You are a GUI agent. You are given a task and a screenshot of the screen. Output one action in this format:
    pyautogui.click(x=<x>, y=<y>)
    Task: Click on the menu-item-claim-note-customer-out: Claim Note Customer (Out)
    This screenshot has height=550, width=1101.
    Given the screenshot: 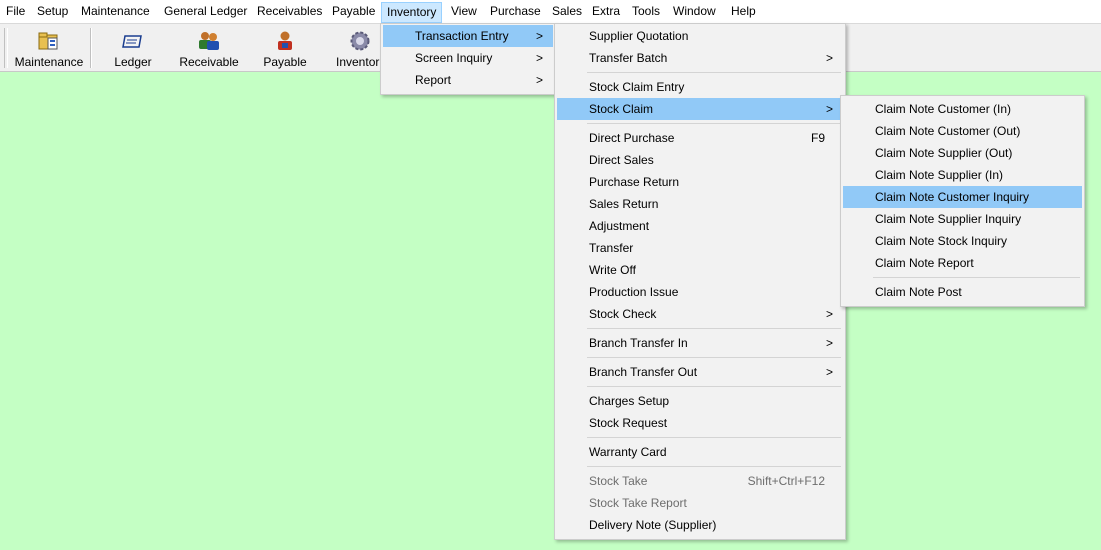 What is the action you would take?
    pyautogui.click(x=962, y=131)
    